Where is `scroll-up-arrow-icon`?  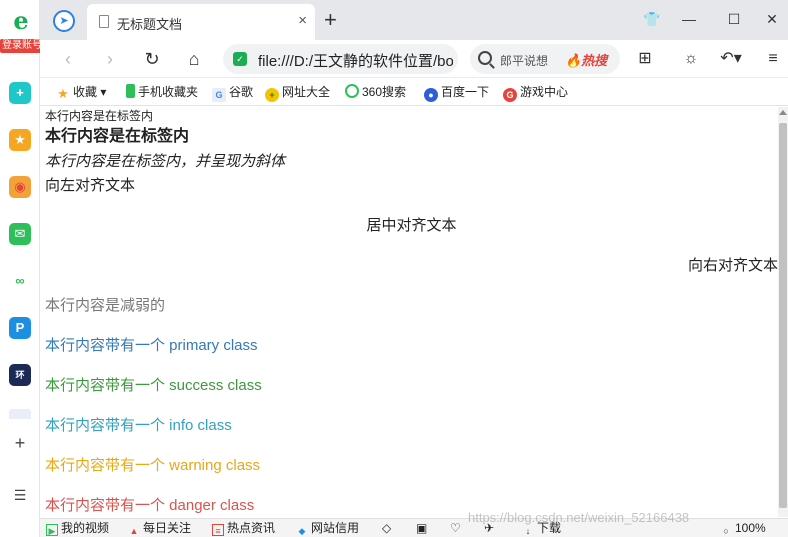 scroll-up-arrow-icon is located at coordinates (783, 112).